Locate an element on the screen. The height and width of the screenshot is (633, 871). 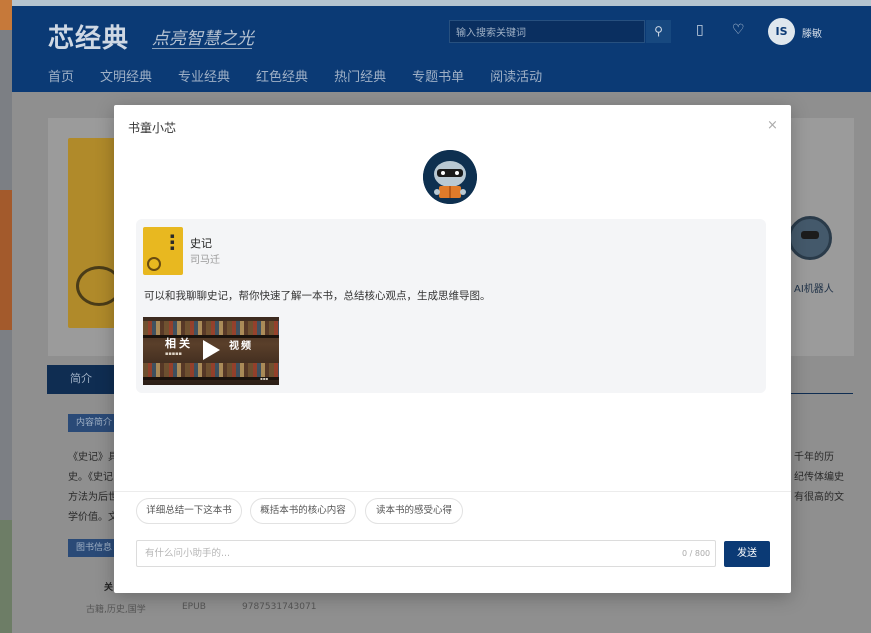
search-input is located at coordinates (547, 33).